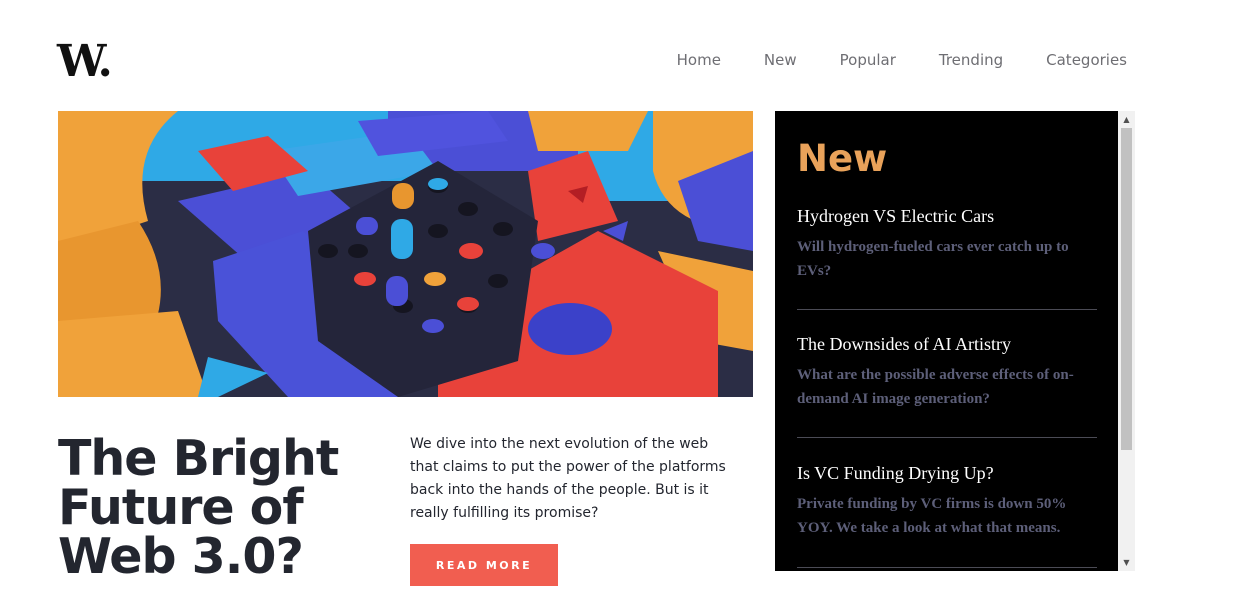  What do you see at coordinates (780, 60) in the screenshot?
I see `nav-new: New` at bounding box center [780, 60].